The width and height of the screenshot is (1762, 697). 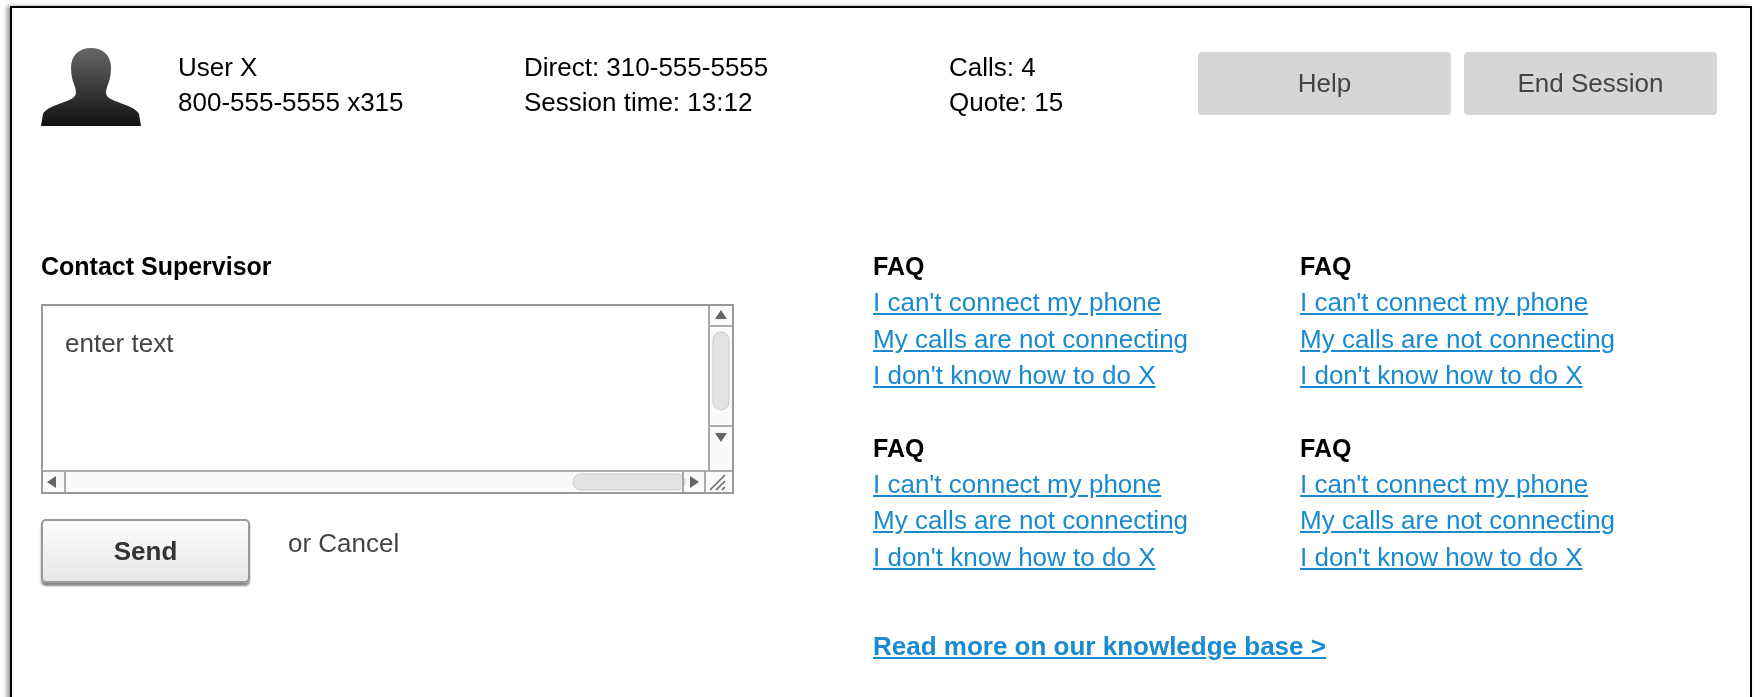 What do you see at coordinates (145, 551) in the screenshot?
I see `send-button: Send` at bounding box center [145, 551].